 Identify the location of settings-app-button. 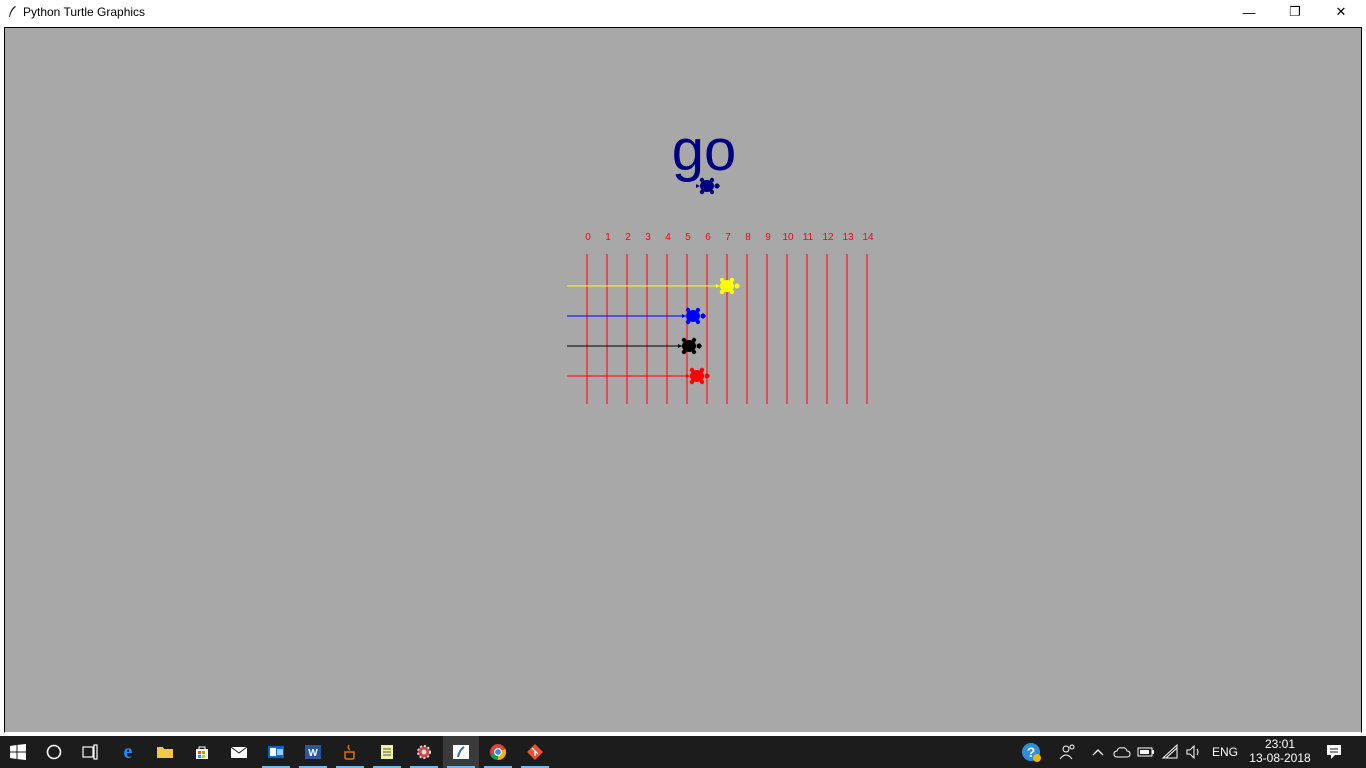
(424, 752).